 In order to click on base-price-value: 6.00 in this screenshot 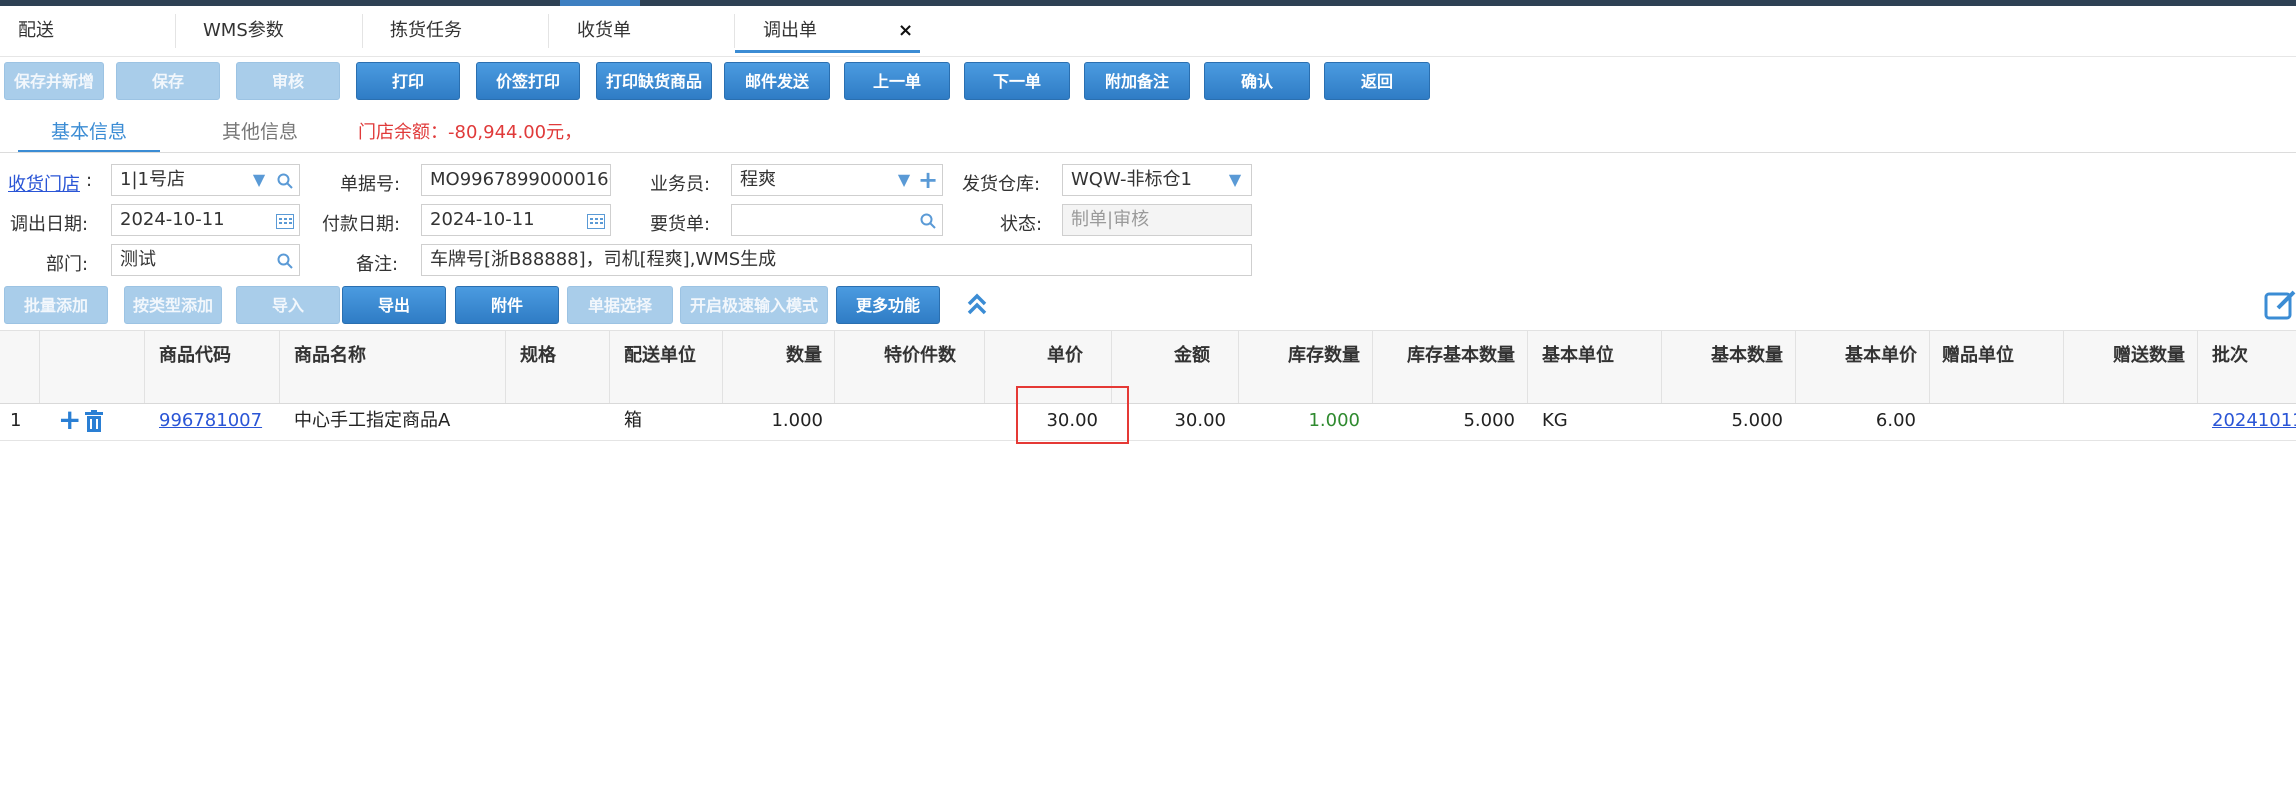, I will do `click(1895, 420)`.